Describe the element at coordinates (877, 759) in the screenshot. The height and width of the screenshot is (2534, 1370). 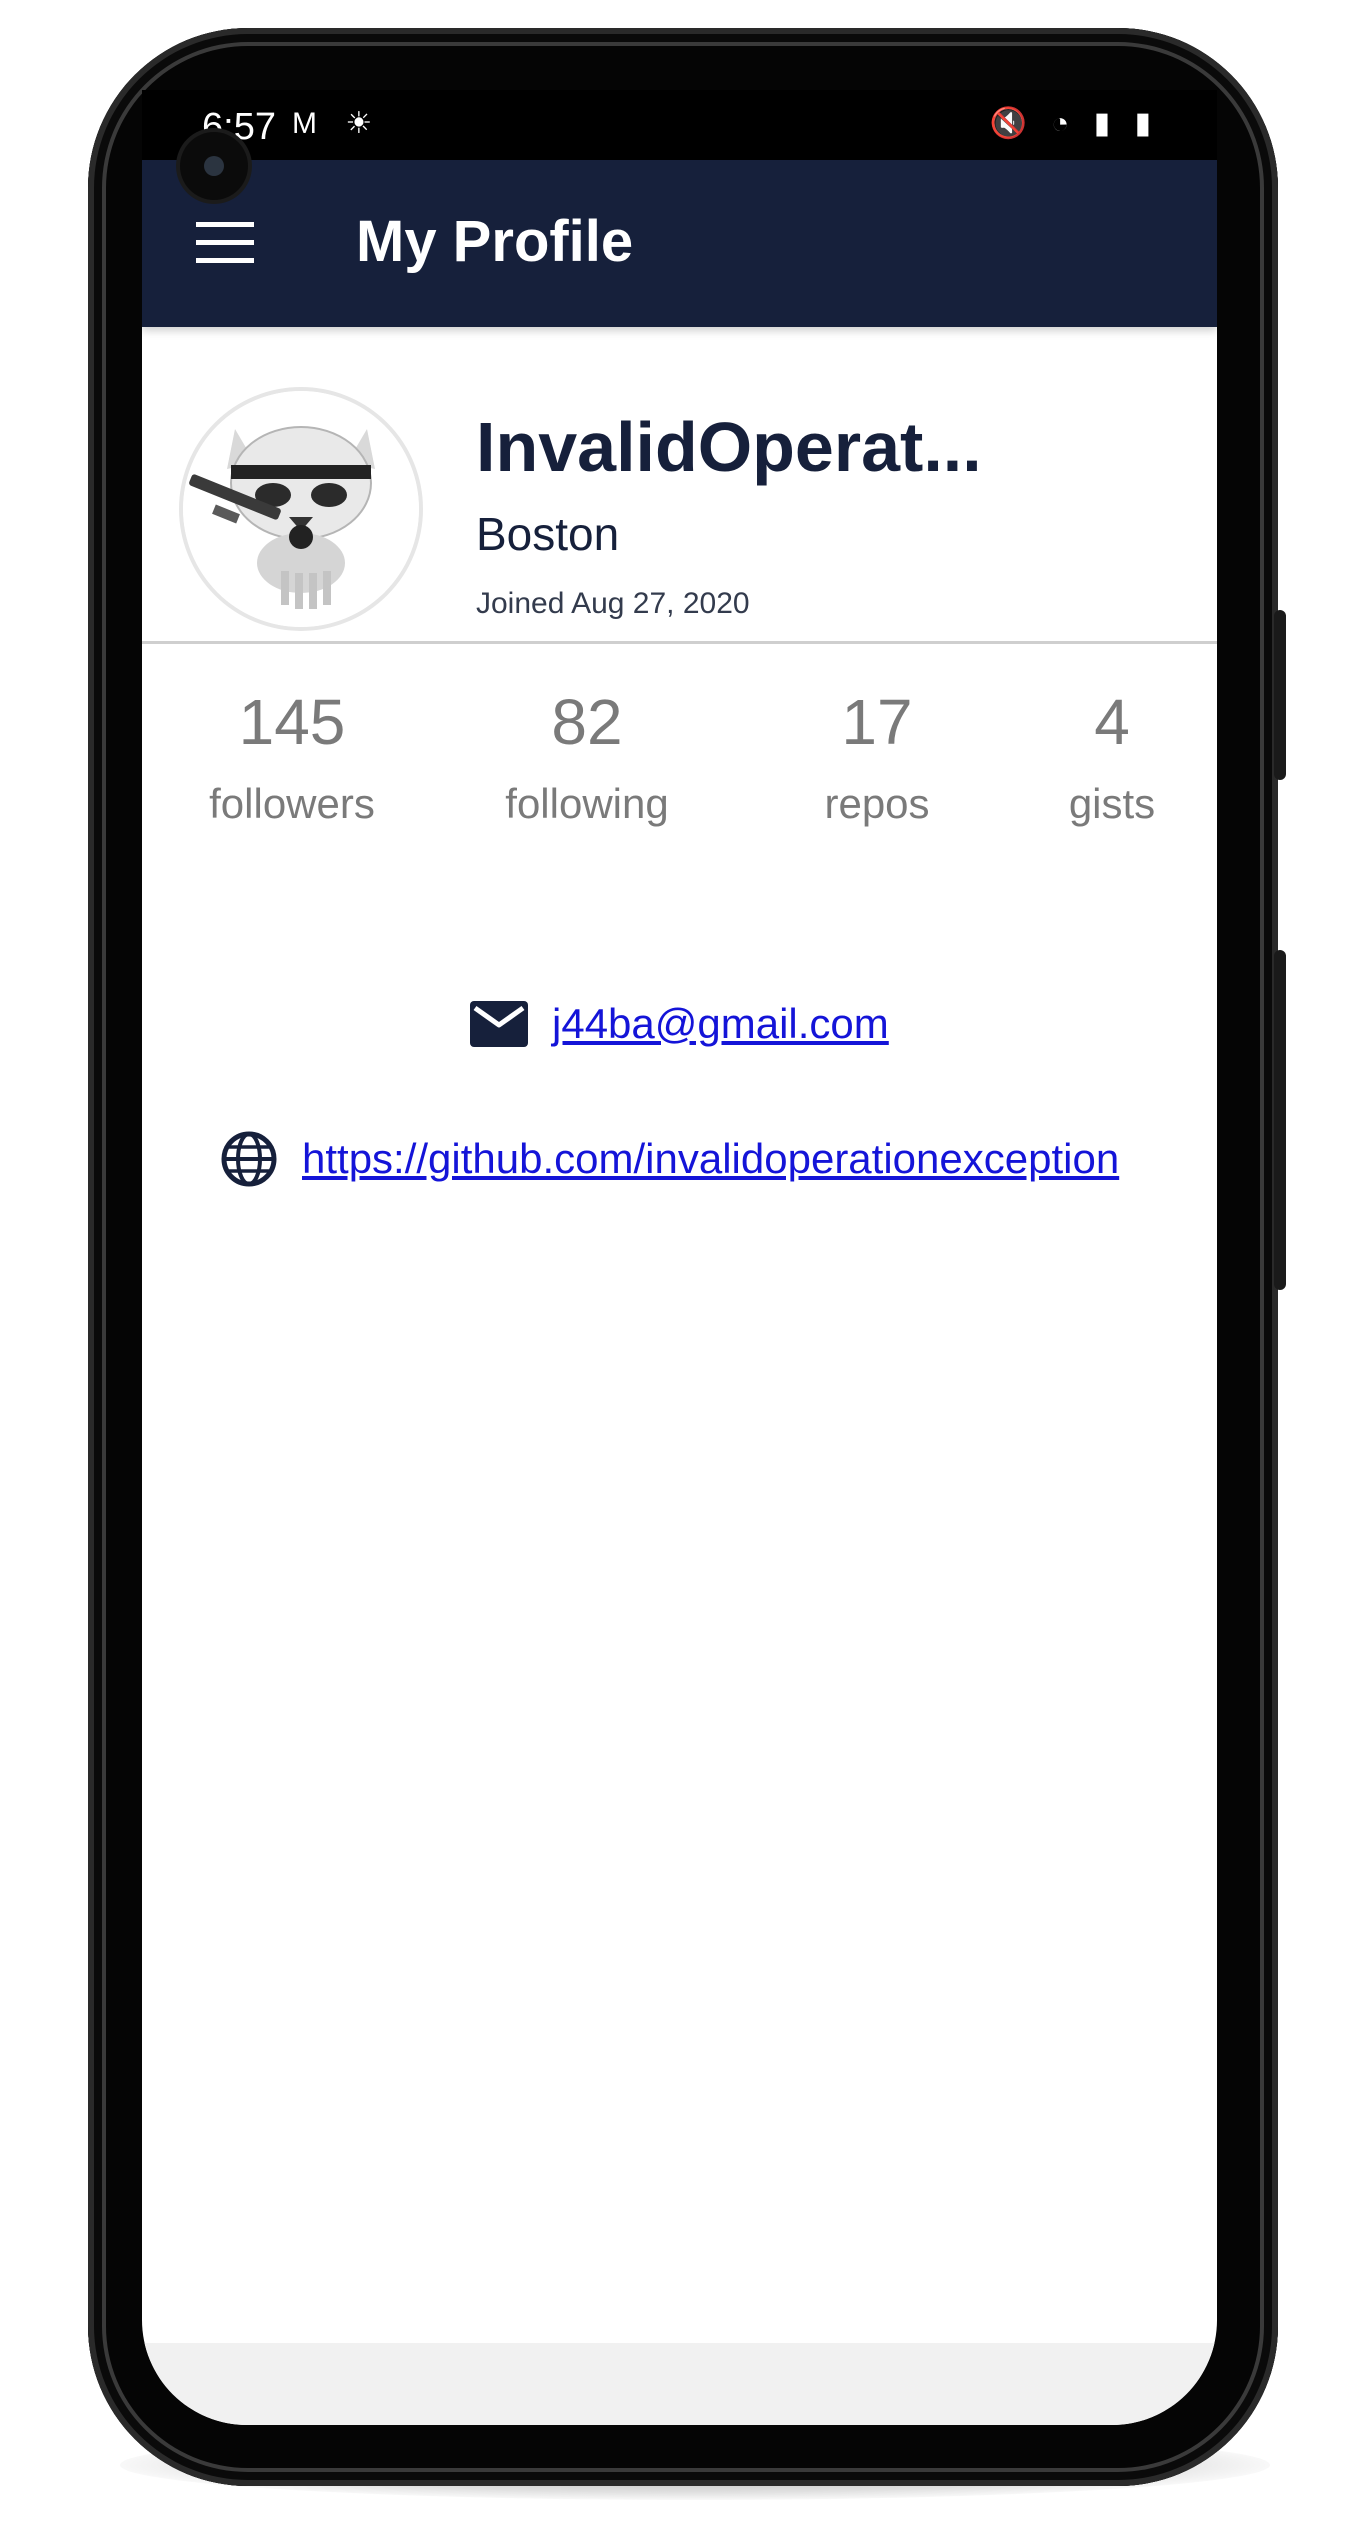
I see `stat-repos: 17 repos` at that location.